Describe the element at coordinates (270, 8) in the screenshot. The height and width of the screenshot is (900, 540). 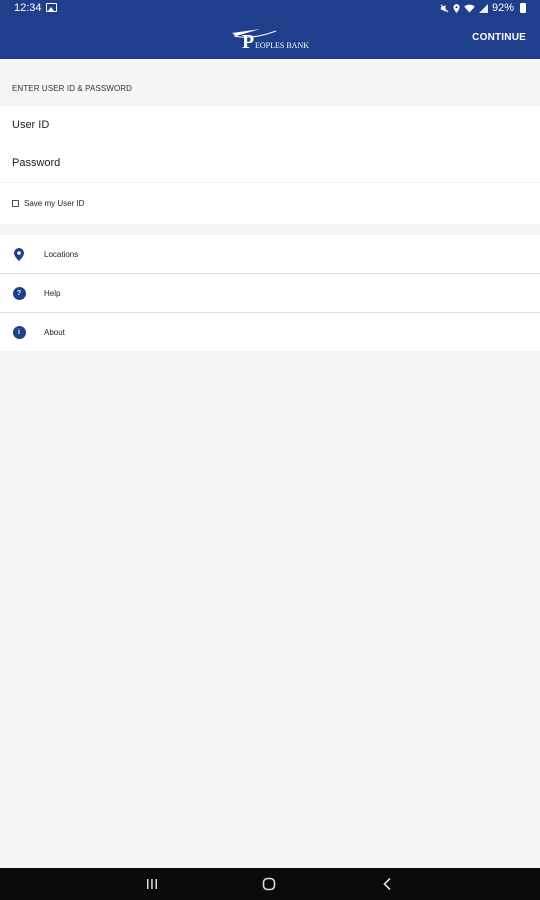
I see `status-bar: 12:34 92%` at that location.